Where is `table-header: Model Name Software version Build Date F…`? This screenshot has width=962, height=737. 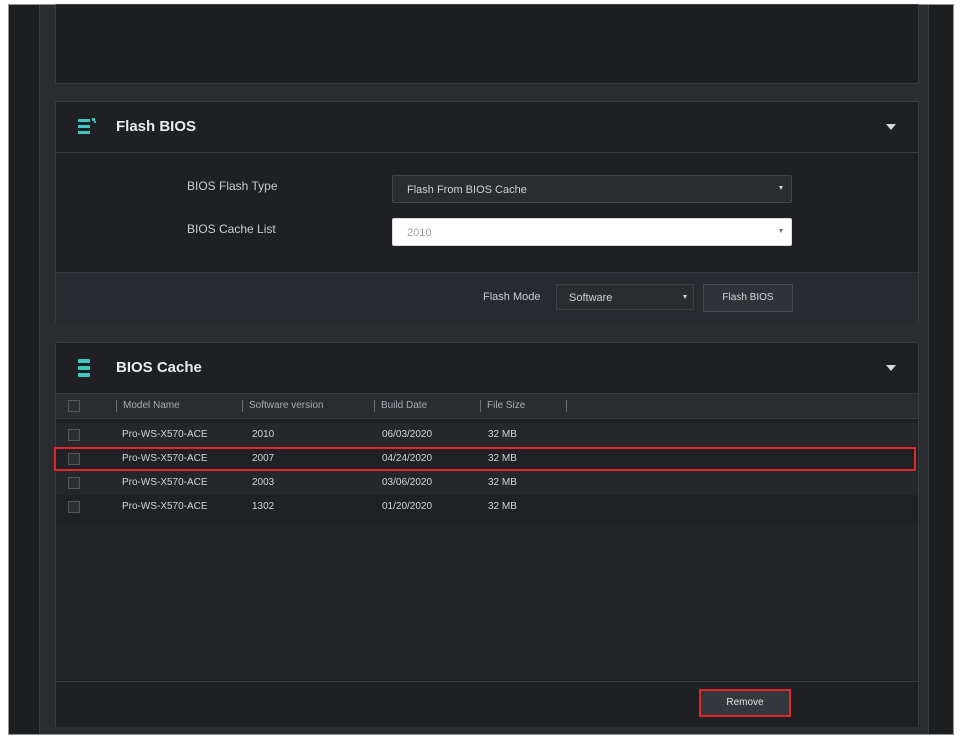 table-header: Model Name Software version Build Date F… is located at coordinates (487, 406).